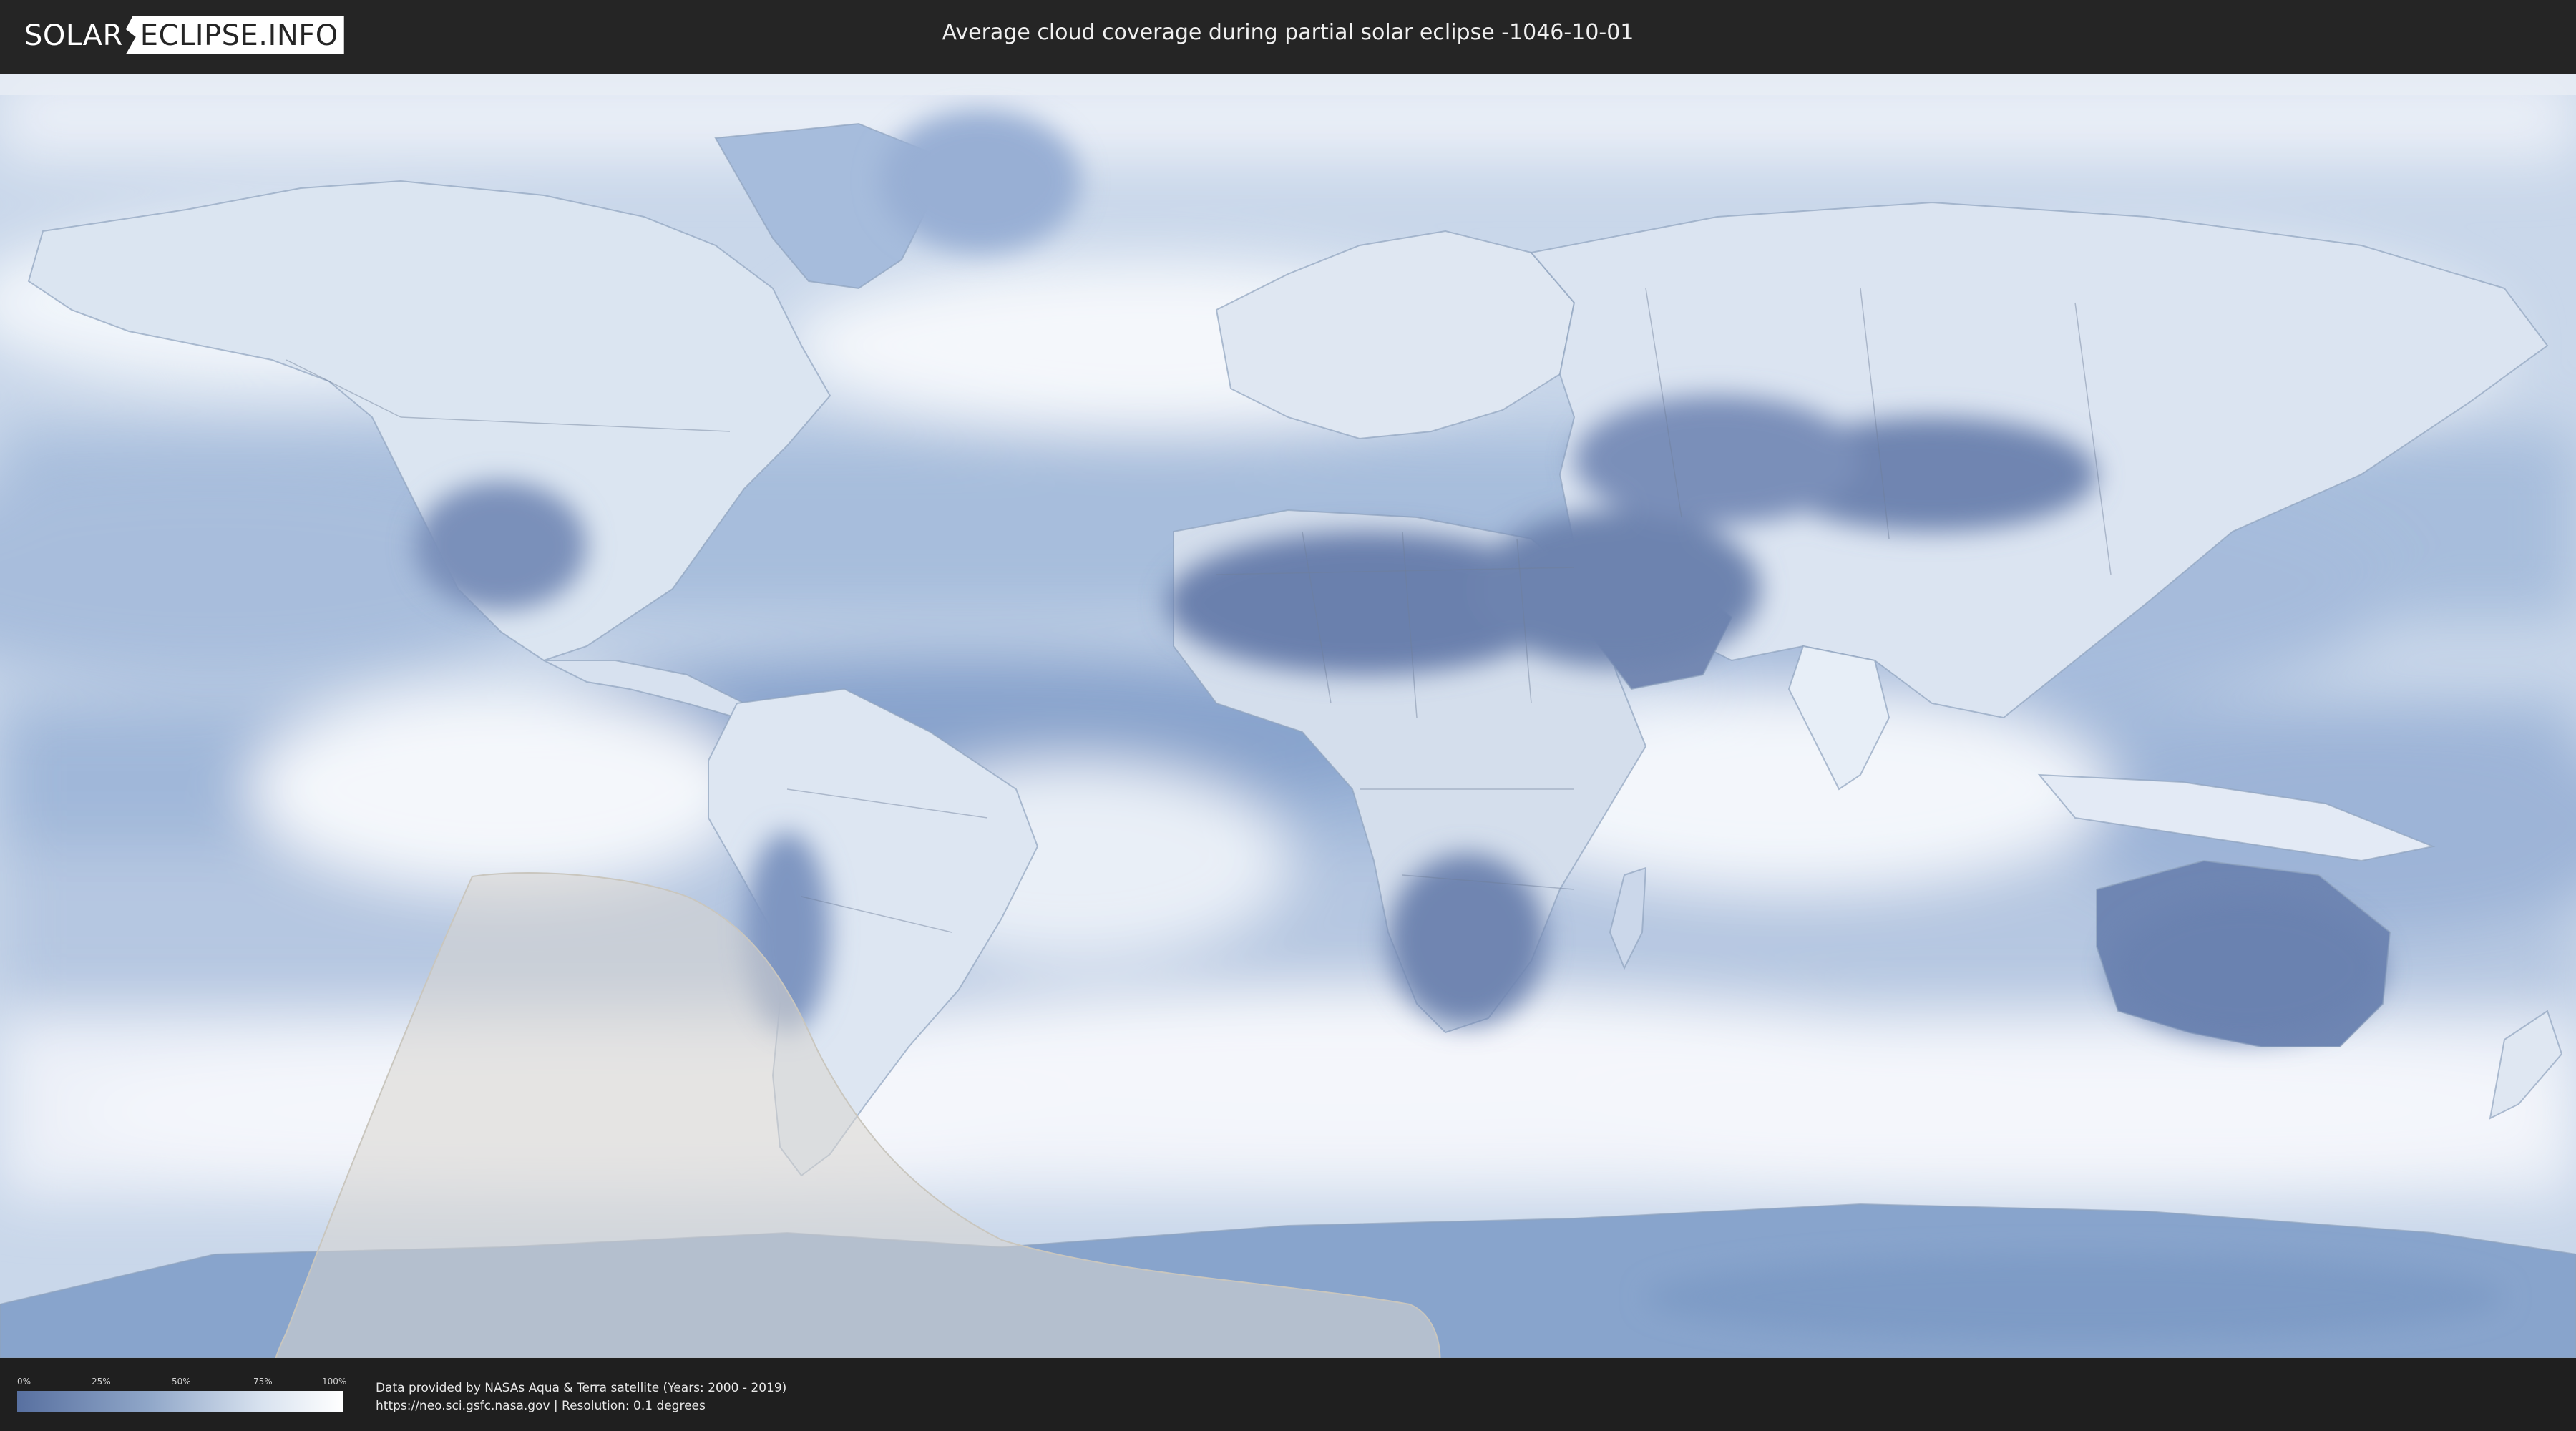 Image resolution: width=2576 pixels, height=1431 pixels. I want to click on cloud-coverage-legend-bar, so click(180, 1402).